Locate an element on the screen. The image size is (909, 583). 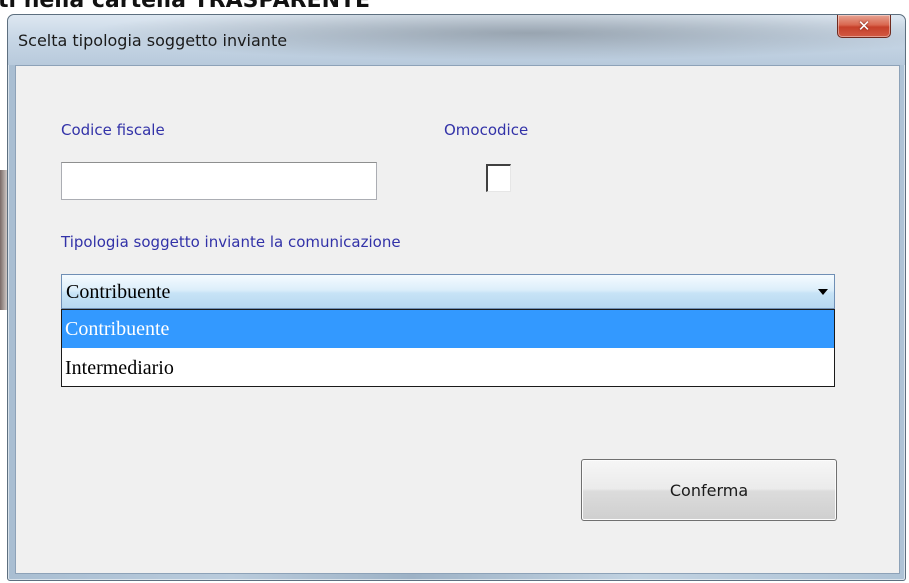
page-caption-text: ti nella cartella TRASPARENTE is located at coordinates (185, 6).